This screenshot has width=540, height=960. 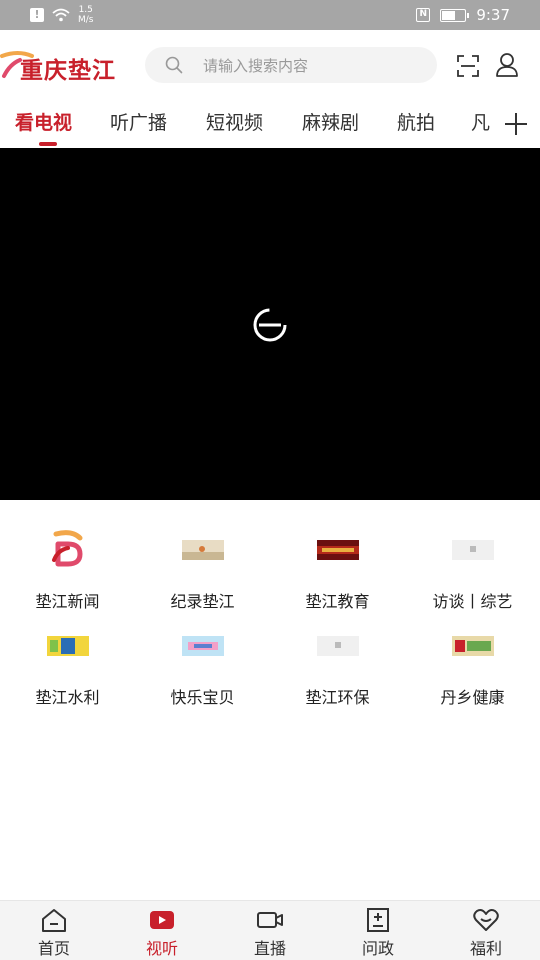 I want to click on channel-item: 丹乡健康, so click(x=472, y=666).